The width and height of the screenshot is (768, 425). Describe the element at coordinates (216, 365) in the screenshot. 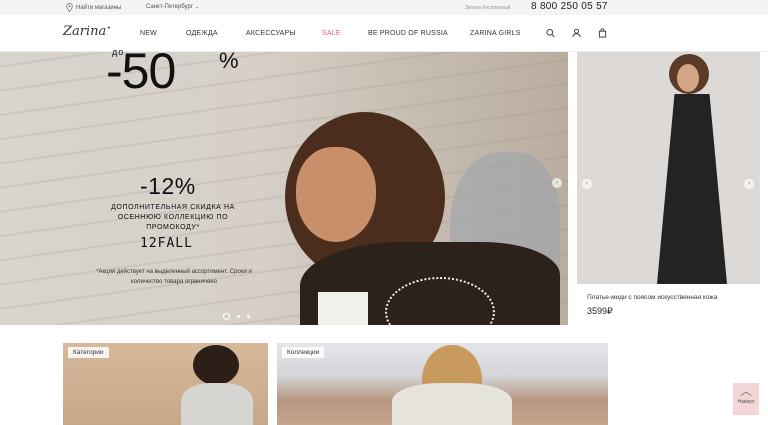

I see `categories-model-hair` at that location.